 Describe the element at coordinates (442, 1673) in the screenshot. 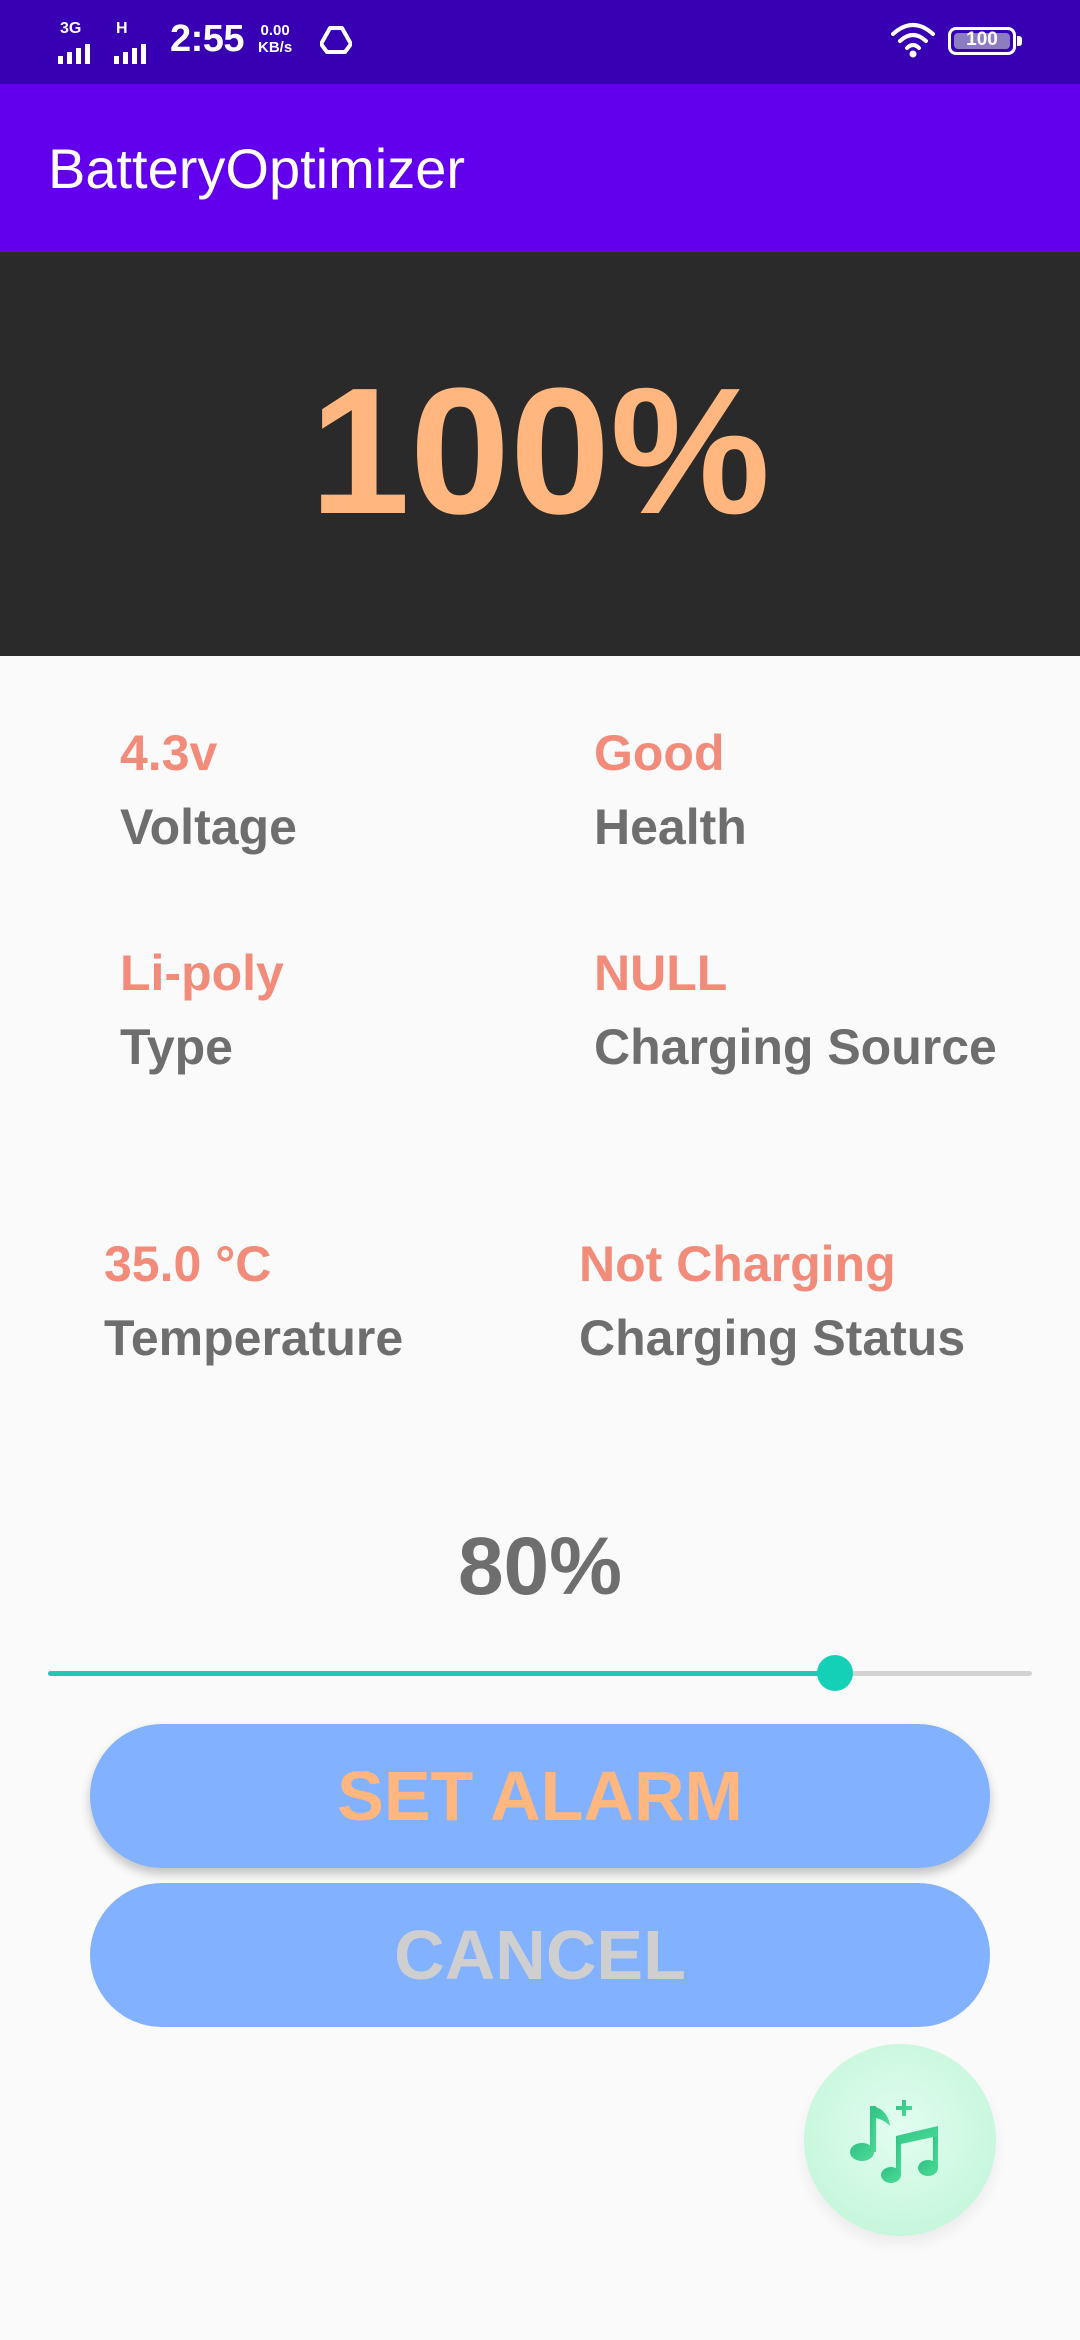

I see `slider-active-track` at that location.